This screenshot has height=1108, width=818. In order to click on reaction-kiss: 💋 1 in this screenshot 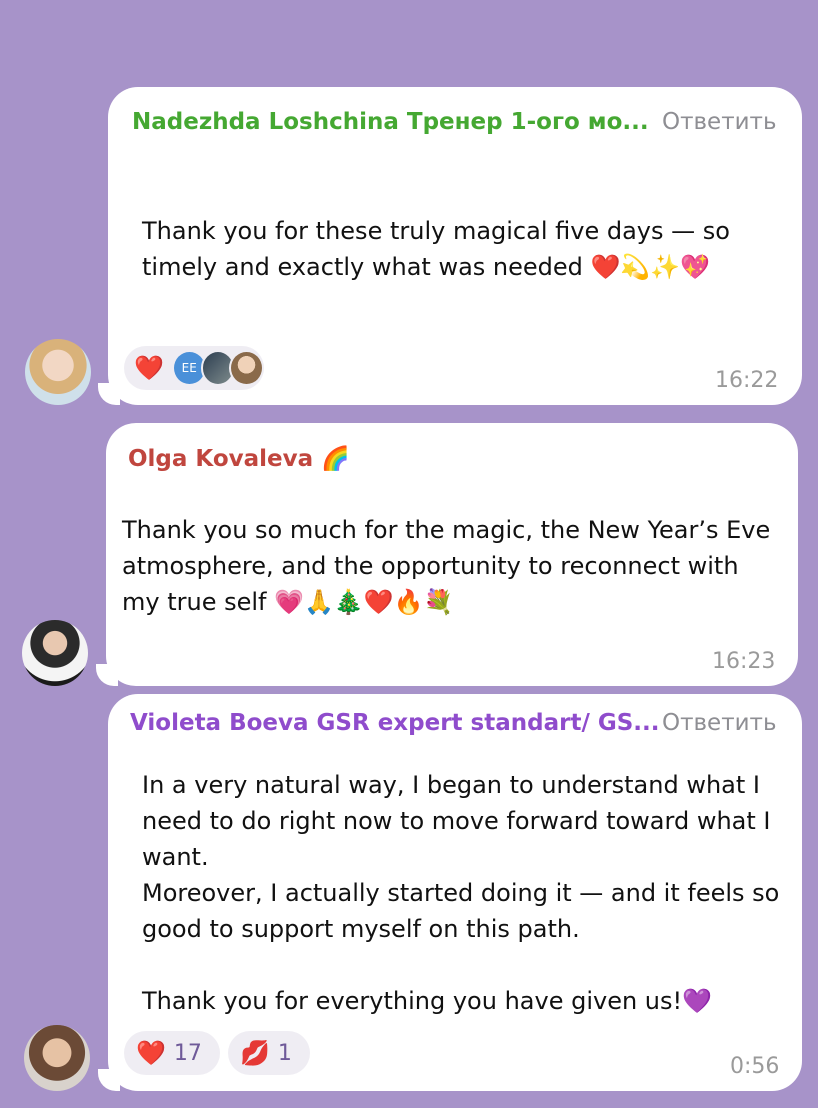, I will do `click(269, 1053)`.